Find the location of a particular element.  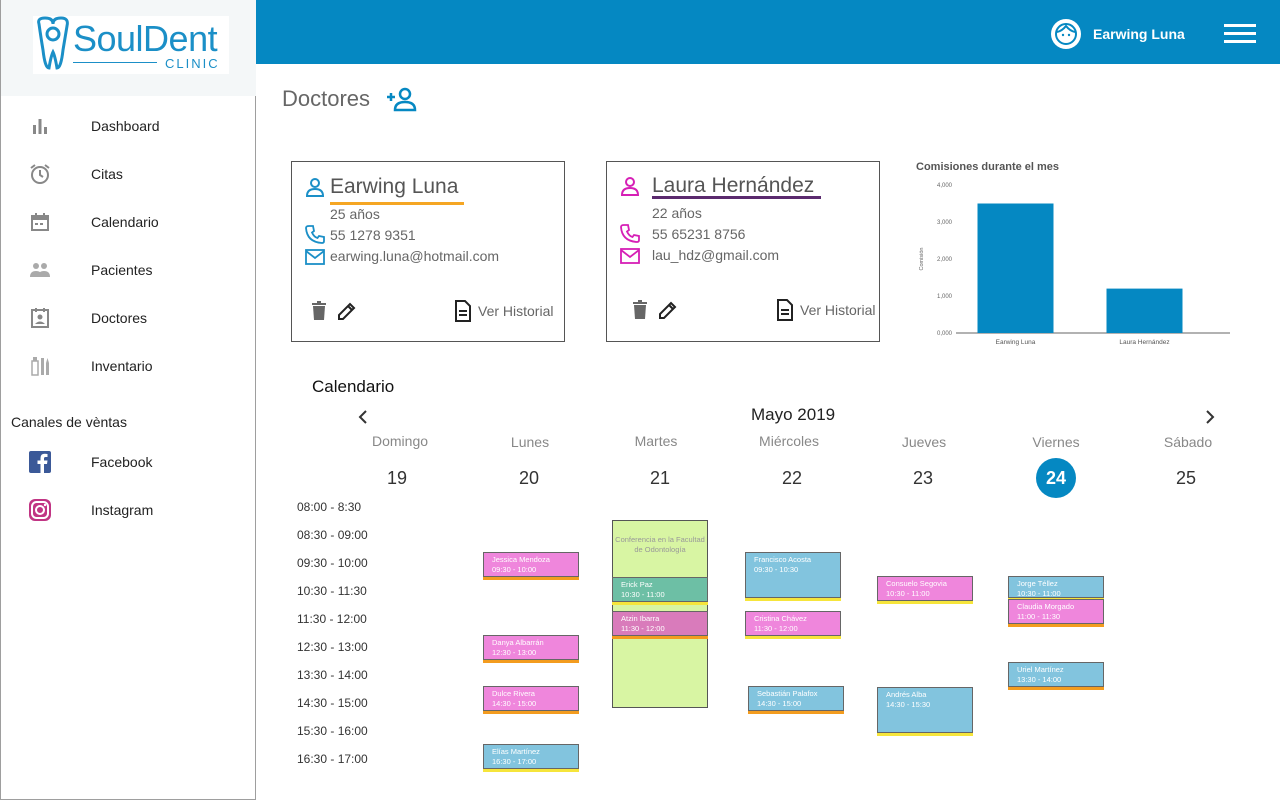

sidebar-item-facebook: Facebook is located at coordinates (128, 462).